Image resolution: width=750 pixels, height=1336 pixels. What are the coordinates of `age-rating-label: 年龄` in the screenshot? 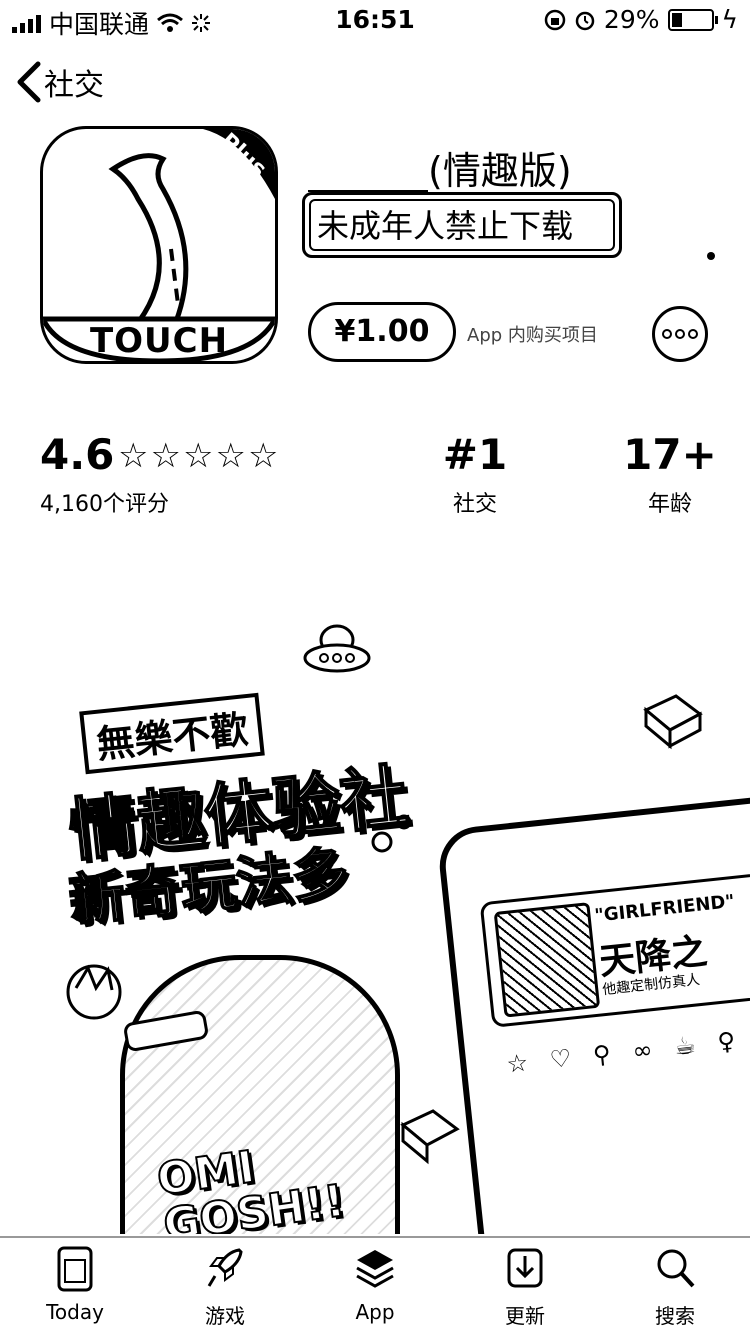 It's located at (669, 504).